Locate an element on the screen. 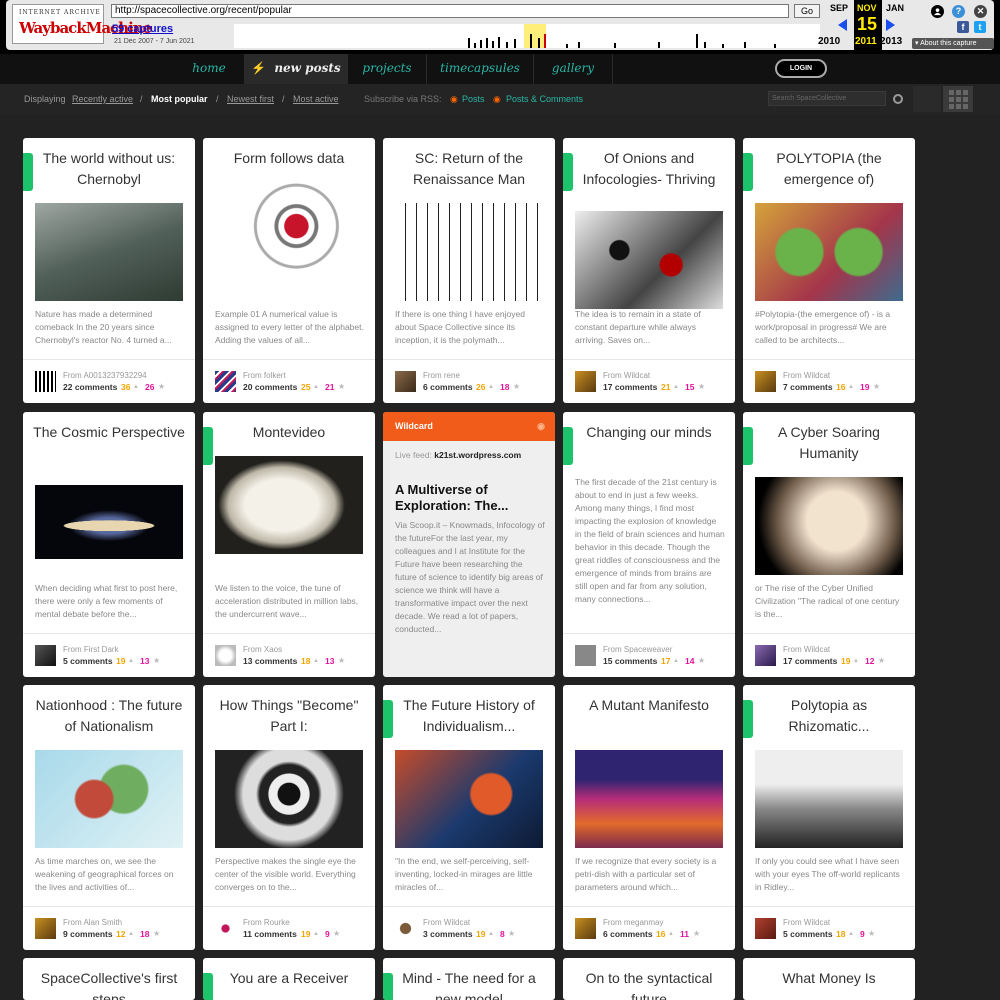  post-title: Of Onions and Infocologies- Thriving is located at coordinates (649, 169).